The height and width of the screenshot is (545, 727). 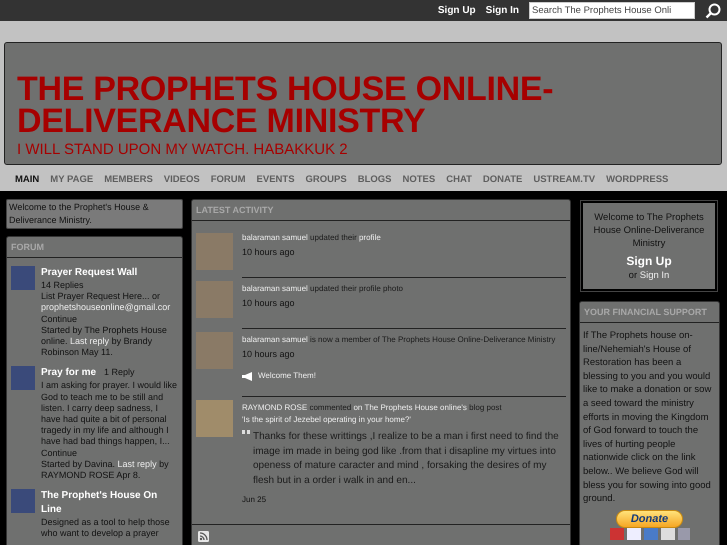 I want to click on panel-heading: LATEST ACTIVITY, so click(x=381, y=210).